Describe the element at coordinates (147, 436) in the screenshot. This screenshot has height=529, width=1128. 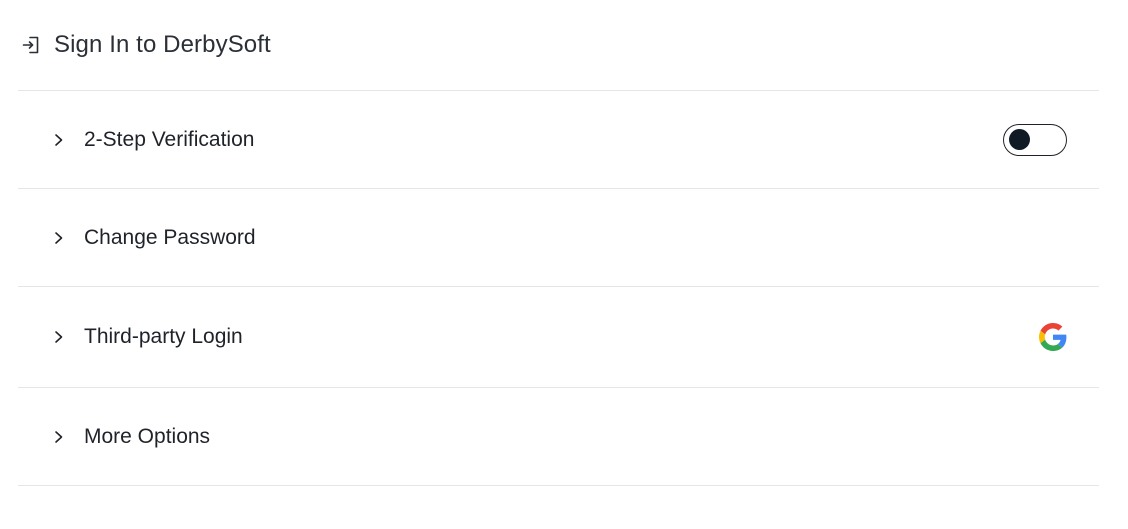
I see `row-label: More Options` at that location.